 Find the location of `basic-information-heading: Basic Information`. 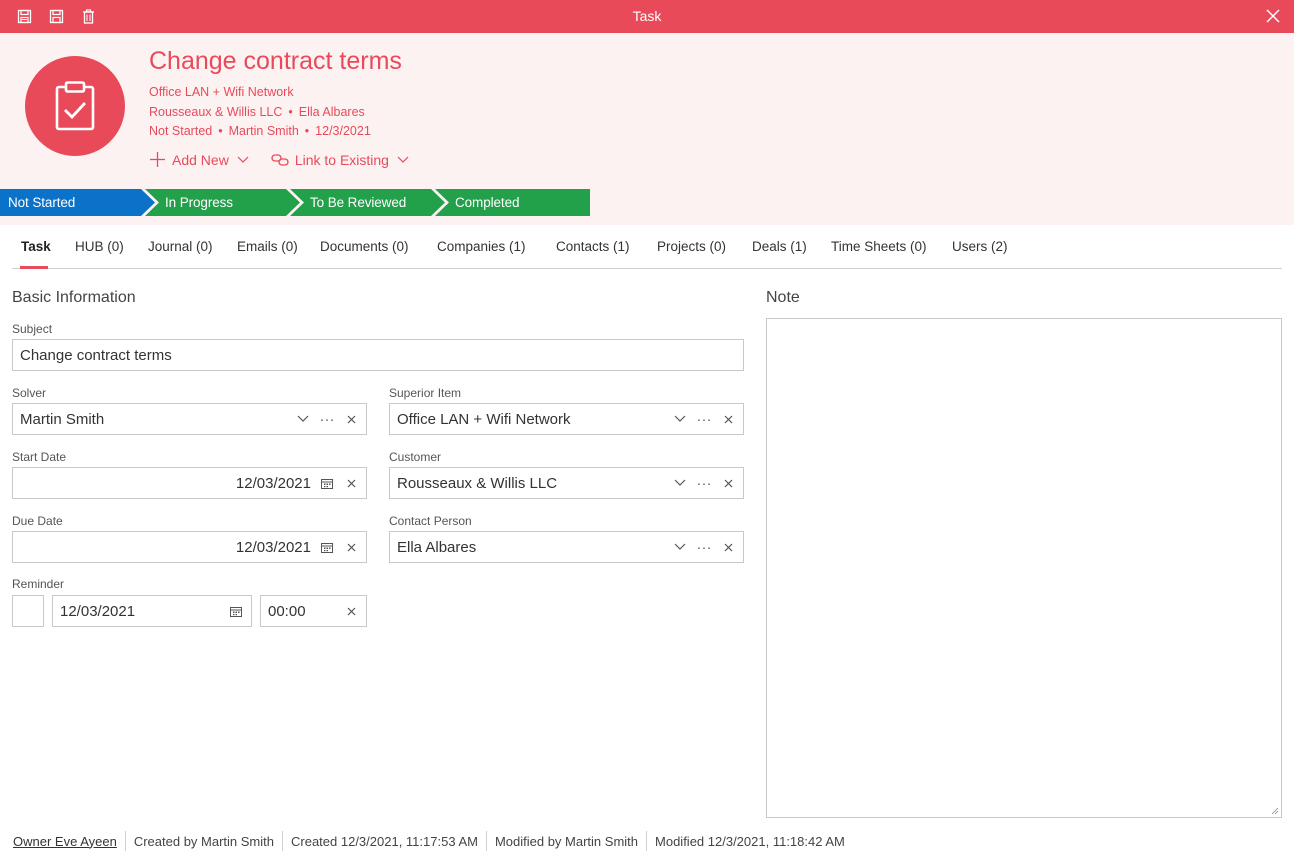

basic-information-heading: Basic Information is located at coordinates (74, 297).